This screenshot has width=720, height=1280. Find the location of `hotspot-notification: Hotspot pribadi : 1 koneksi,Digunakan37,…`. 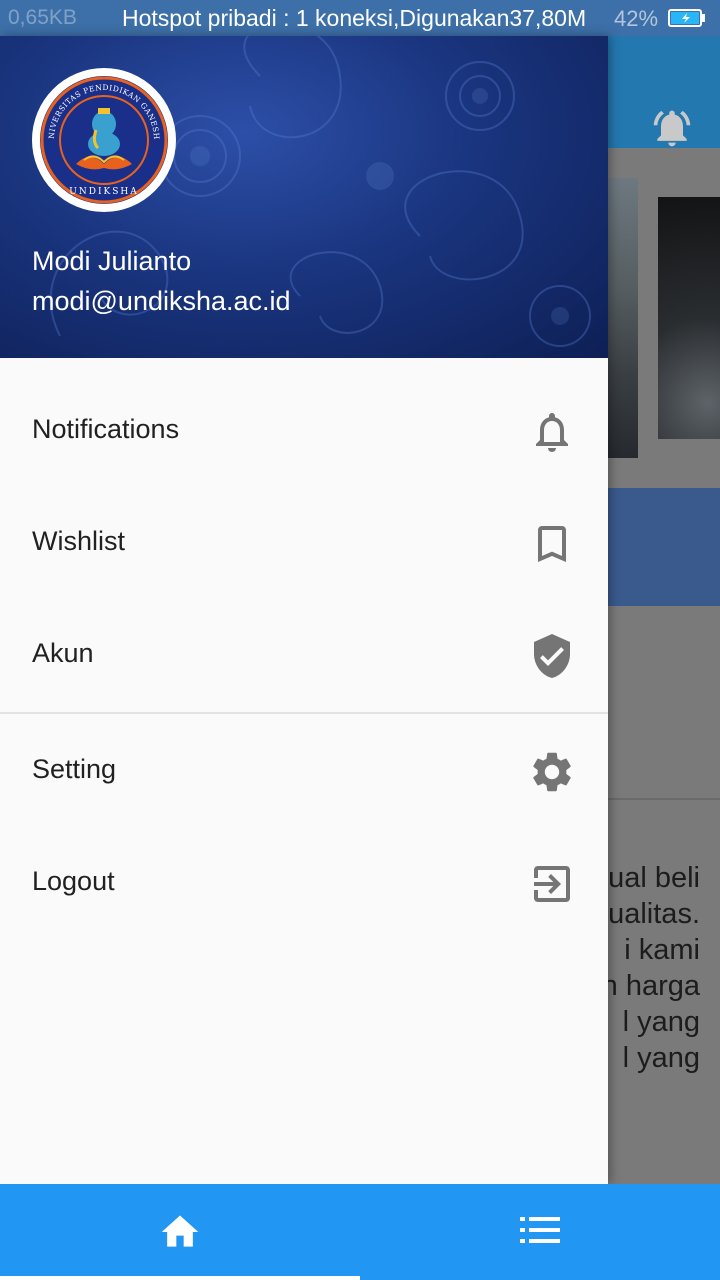

hotspot-notification: Hotspot pribadi : 1 koneksi,Digunakan37,… is located at coordinates (354, 18).